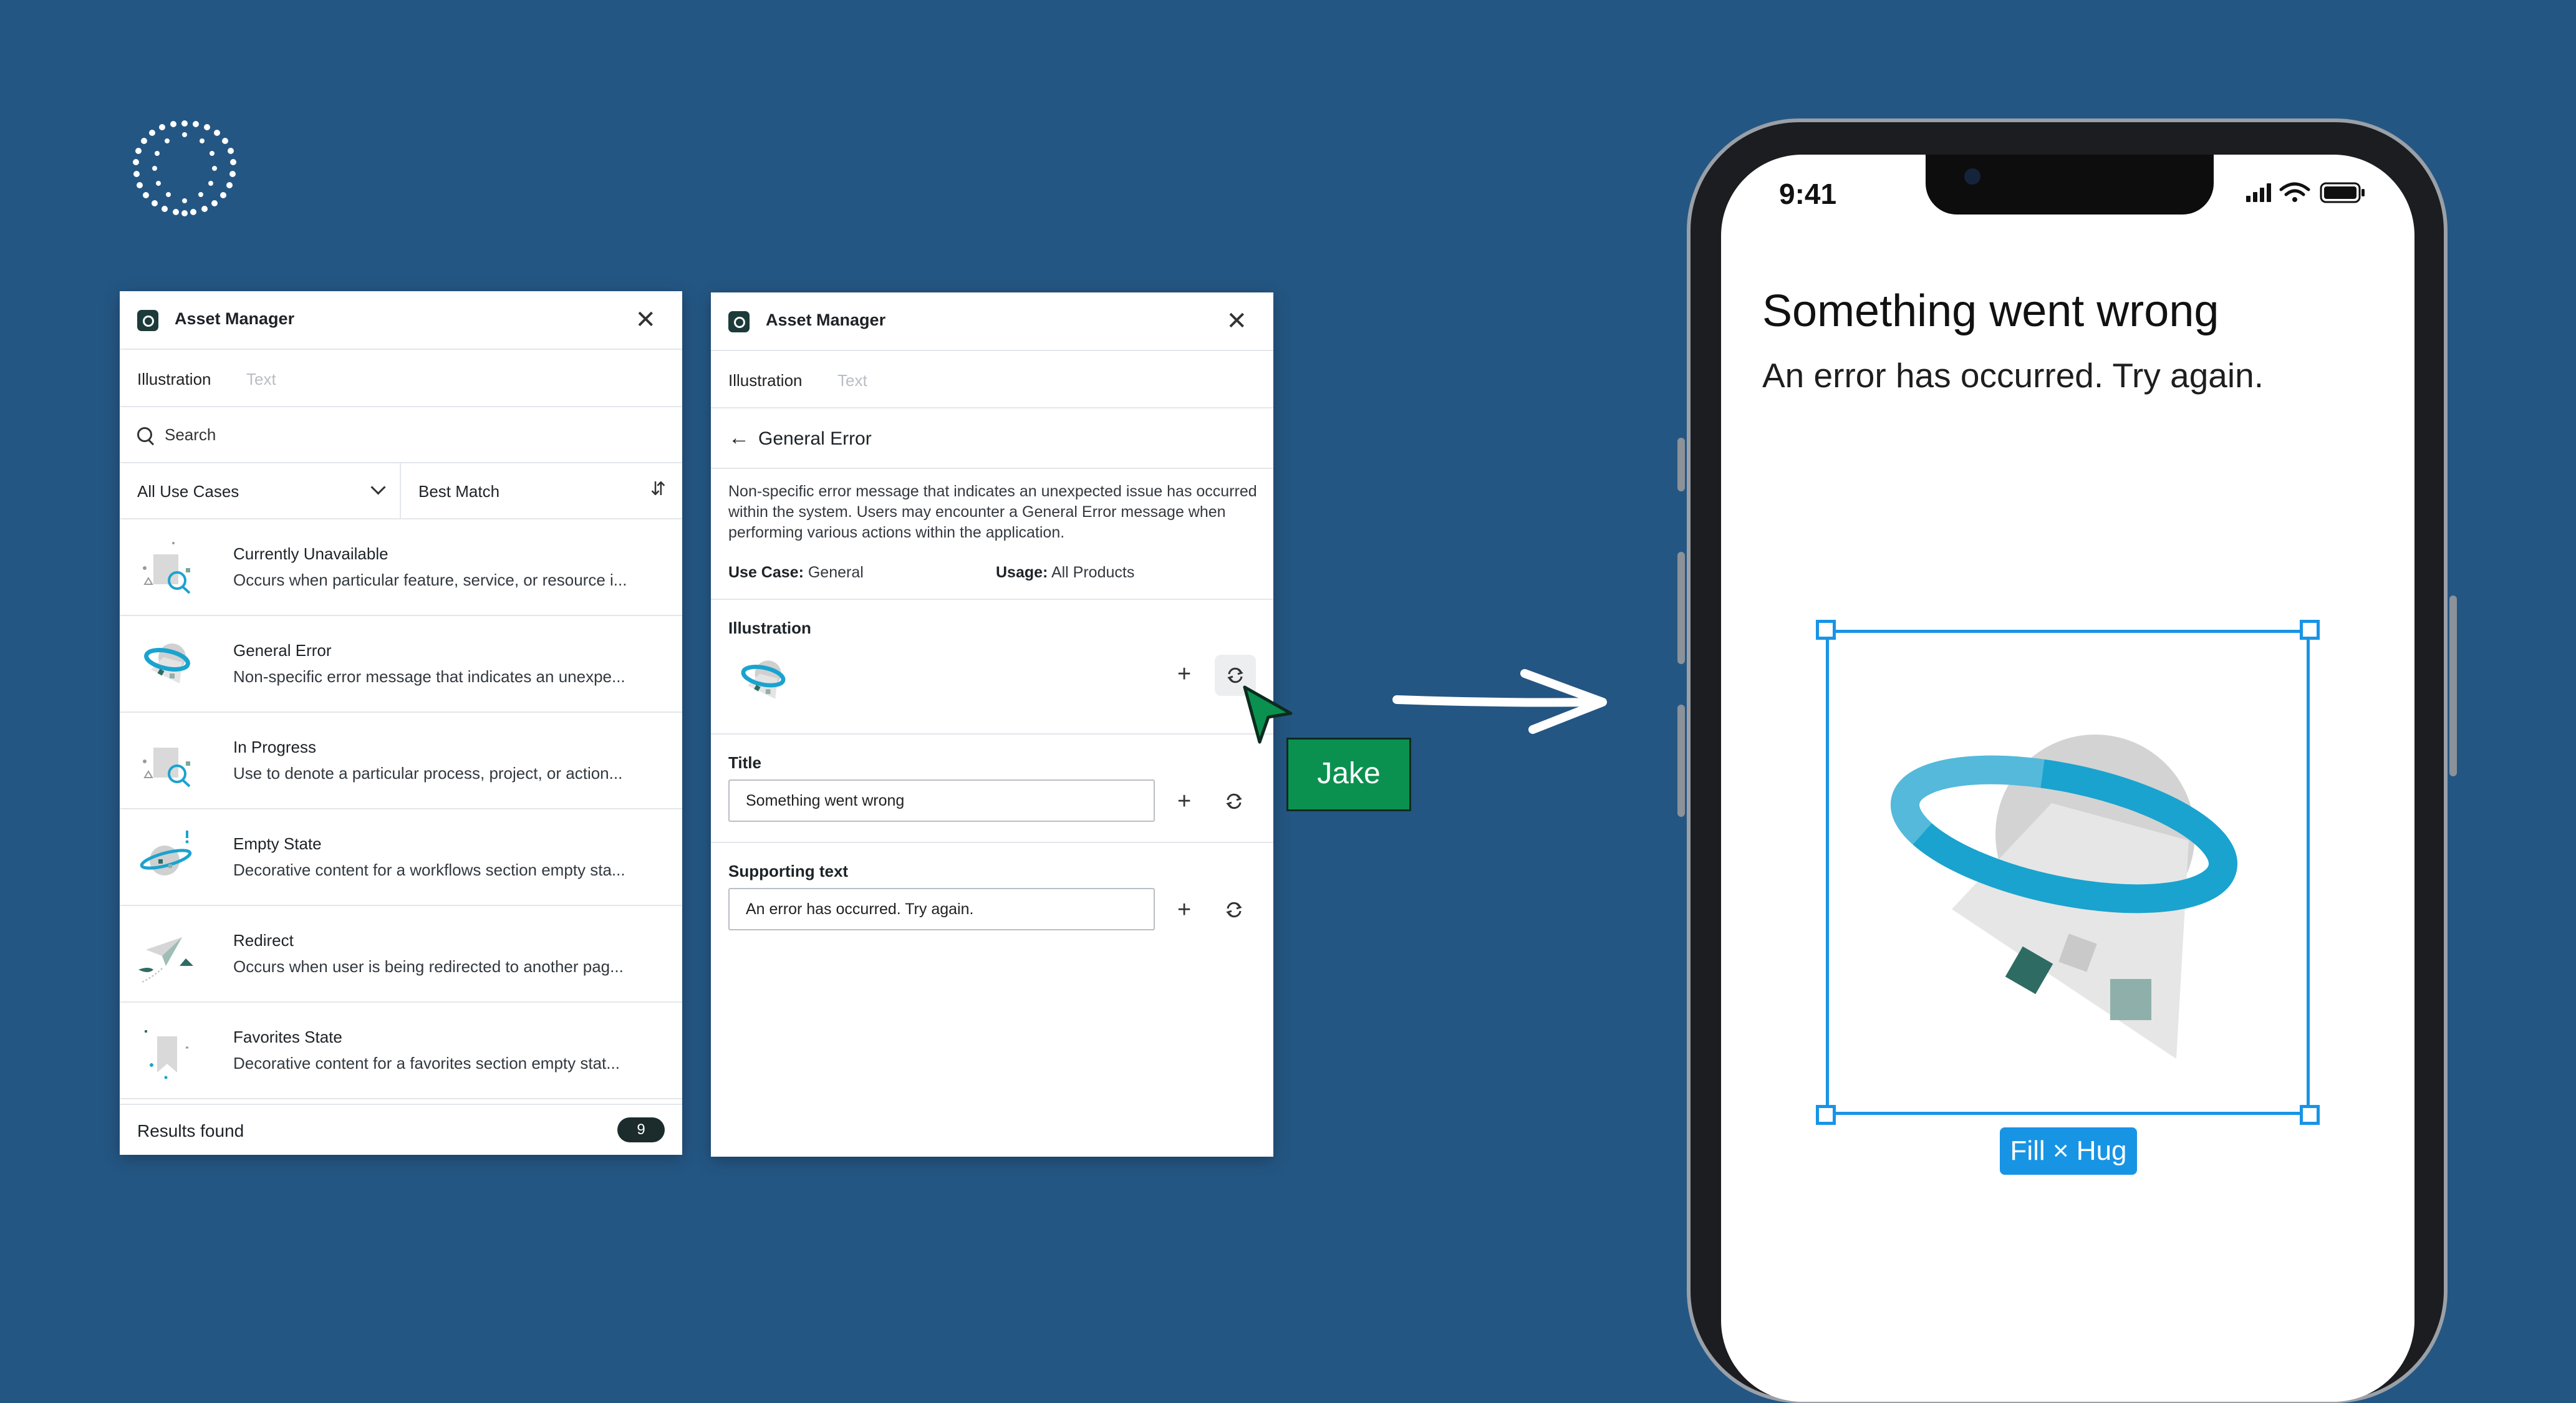 The image size is (2576, 1403). I want to click on resize-handle-bottom-right, so click(2310, 1115).